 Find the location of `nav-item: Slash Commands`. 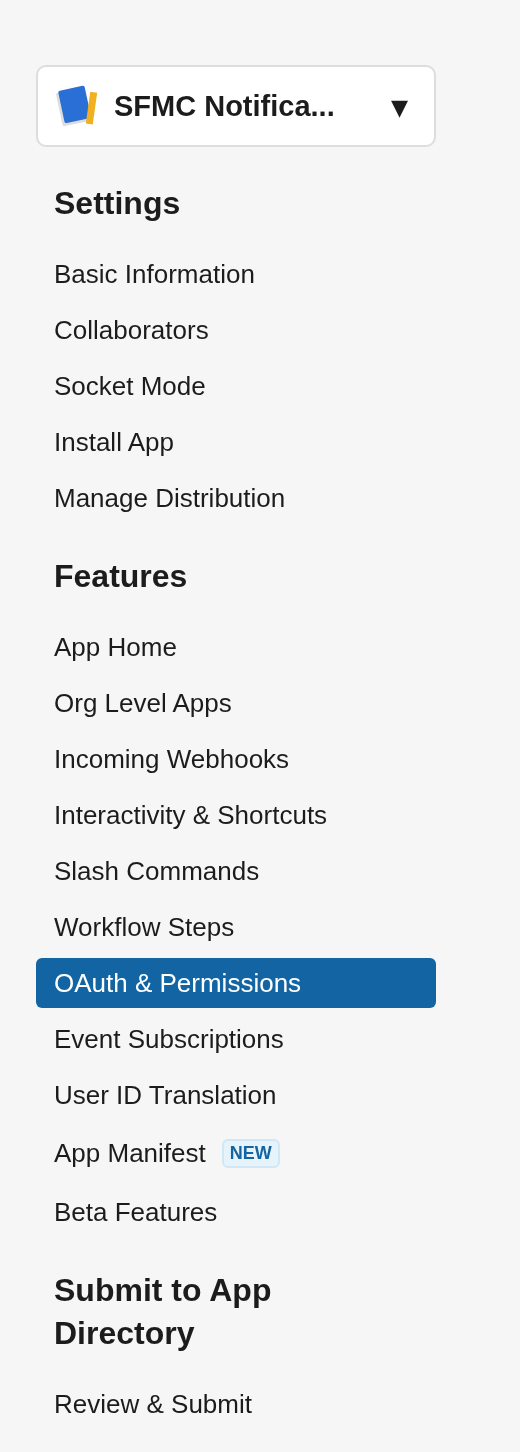

nav-item: Slash Commands is located at coordinates (236, 871).